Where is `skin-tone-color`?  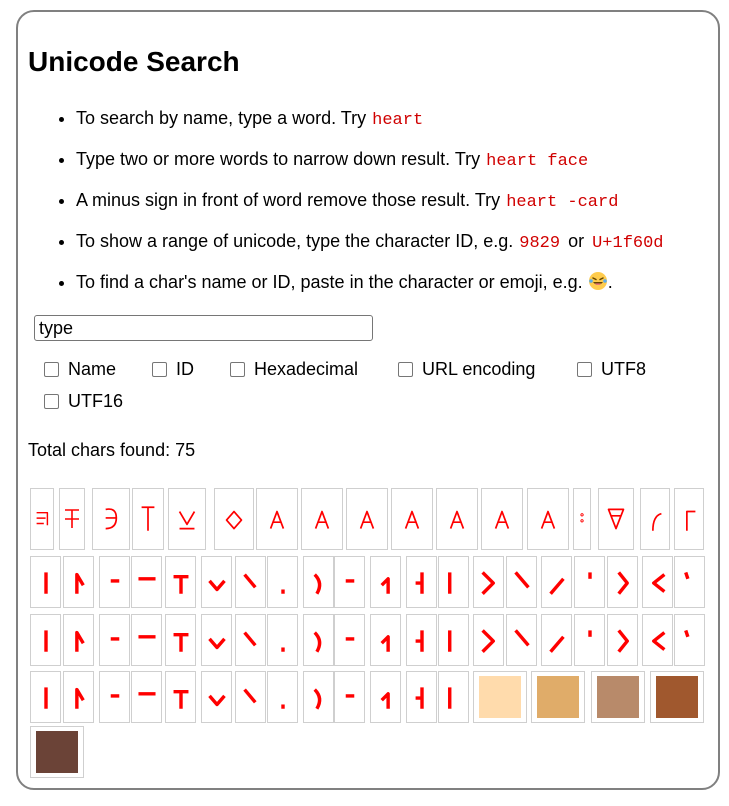
skin-tone-color is located at coordinates (57, 752).